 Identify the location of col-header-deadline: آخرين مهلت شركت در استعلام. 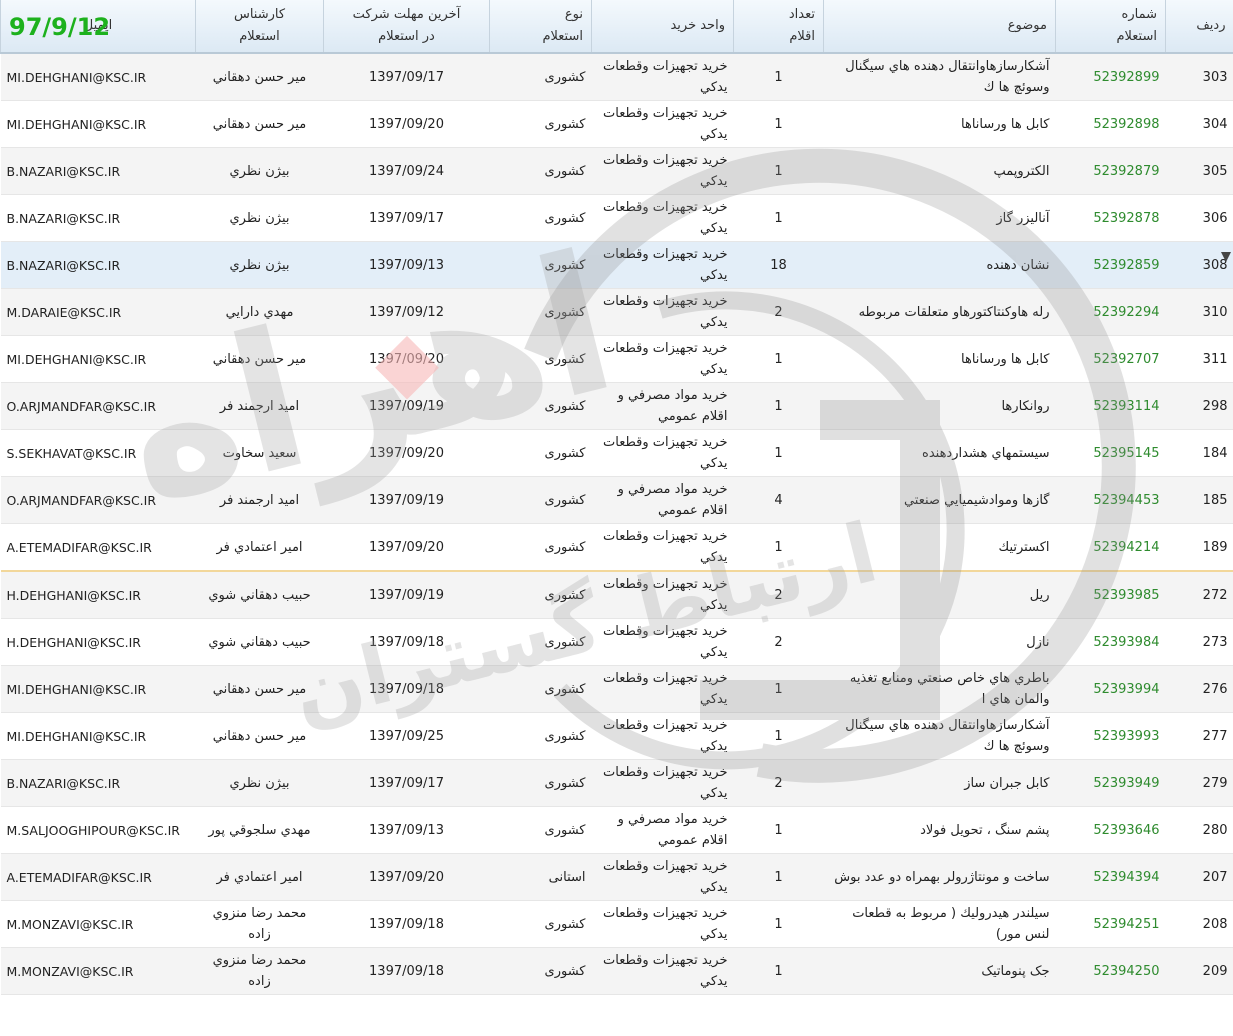
(406, 27).